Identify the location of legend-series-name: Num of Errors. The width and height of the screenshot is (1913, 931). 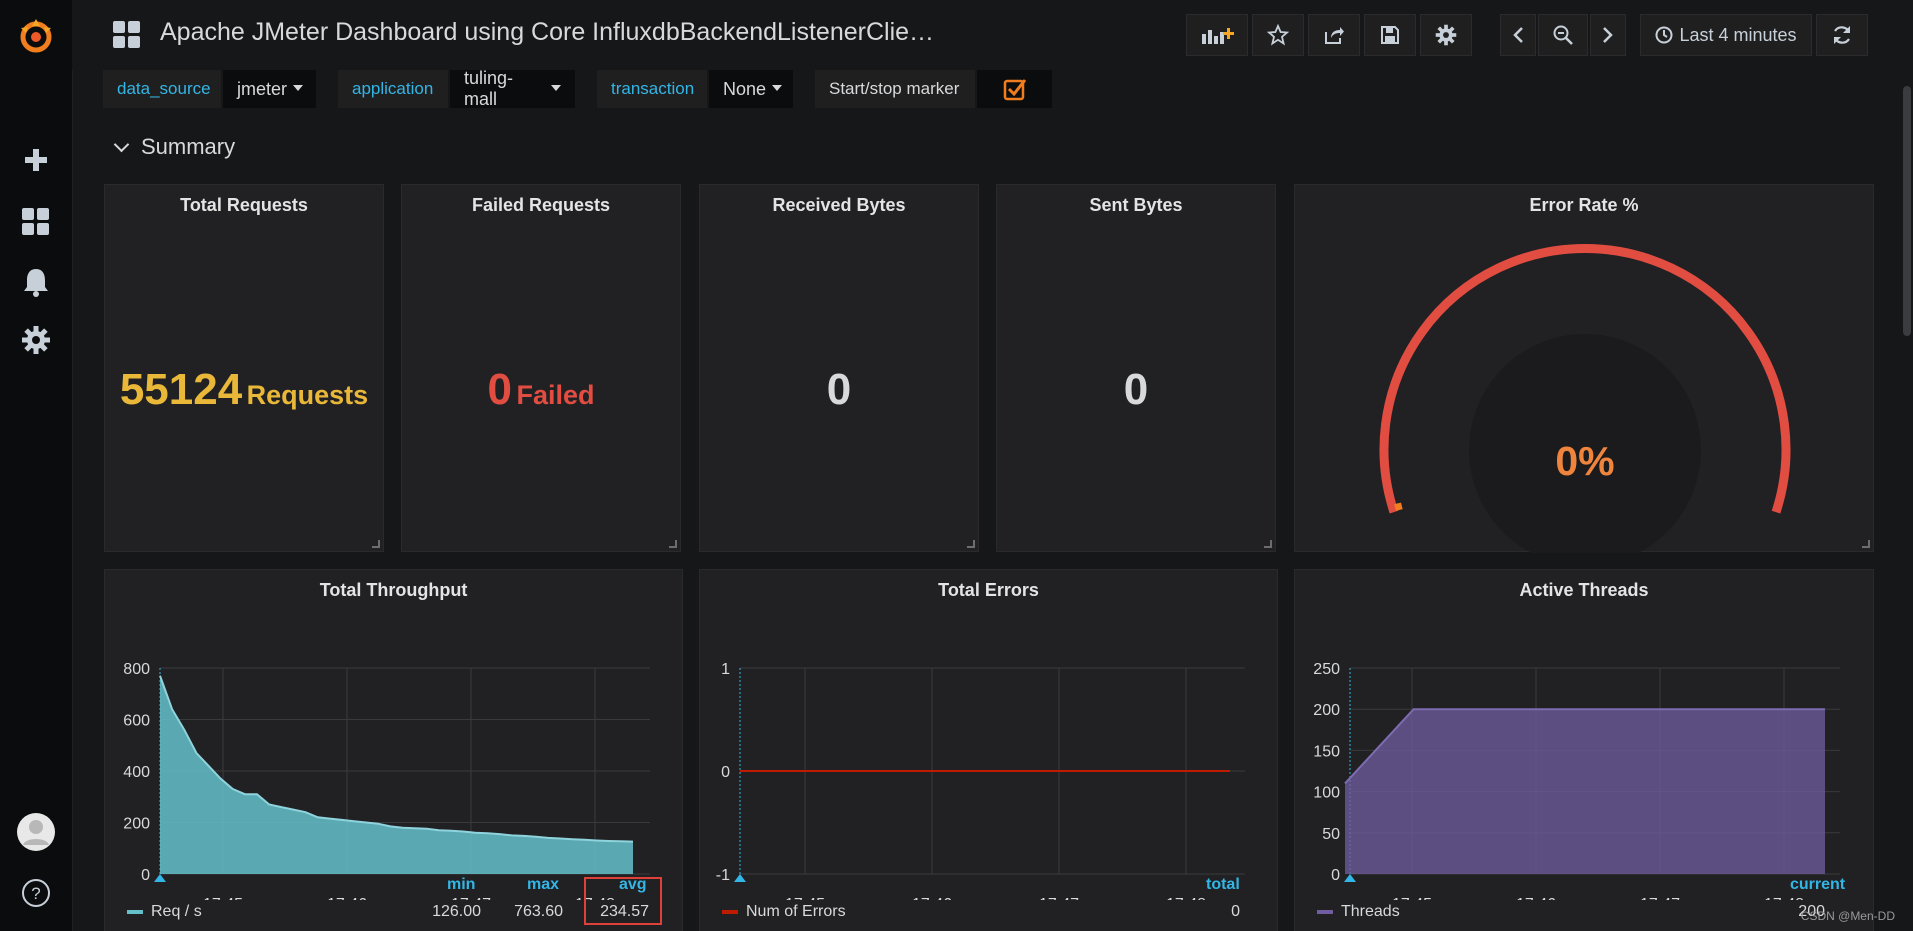
(796, 911).